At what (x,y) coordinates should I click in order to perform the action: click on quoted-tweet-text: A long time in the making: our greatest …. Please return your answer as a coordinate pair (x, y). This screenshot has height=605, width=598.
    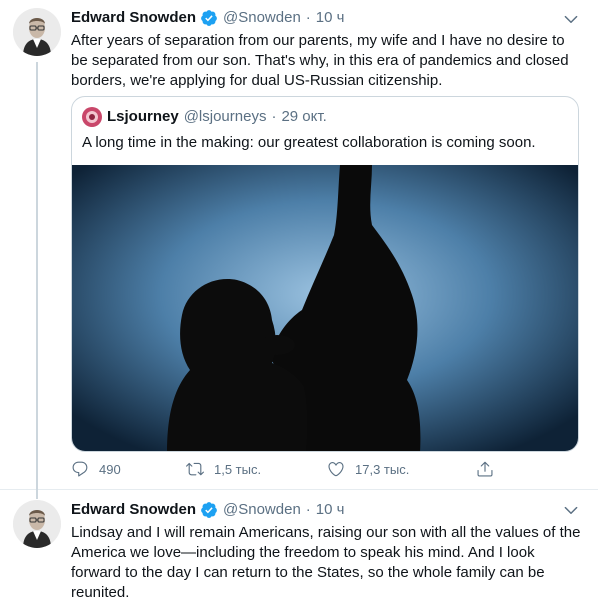
    Looking at the image, I should click on (309, 142).